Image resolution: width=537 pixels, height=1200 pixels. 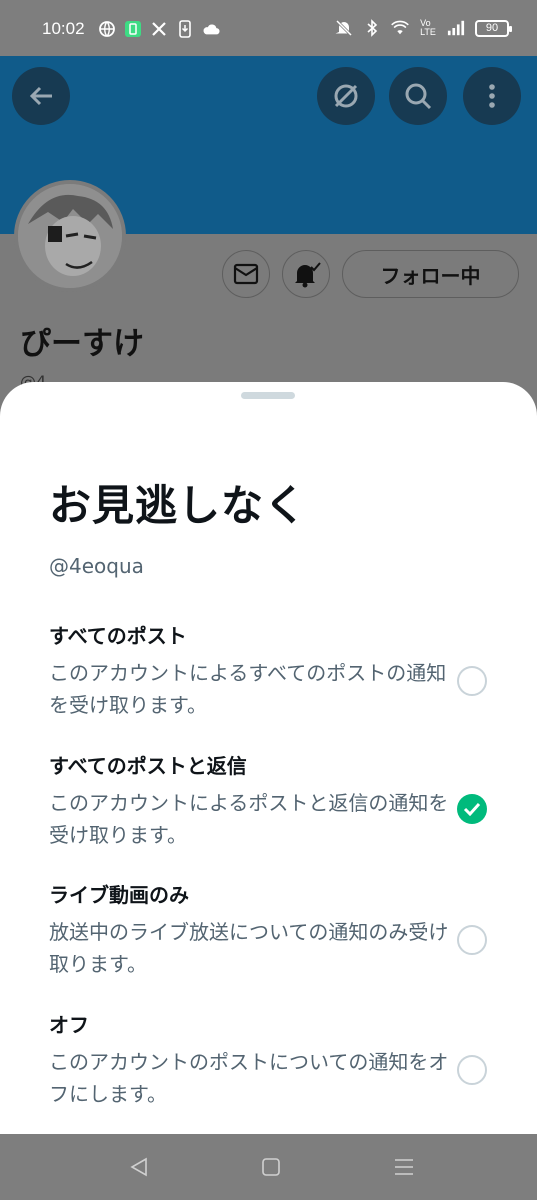 I want to click on search-icon, so click(x=418, y=96).